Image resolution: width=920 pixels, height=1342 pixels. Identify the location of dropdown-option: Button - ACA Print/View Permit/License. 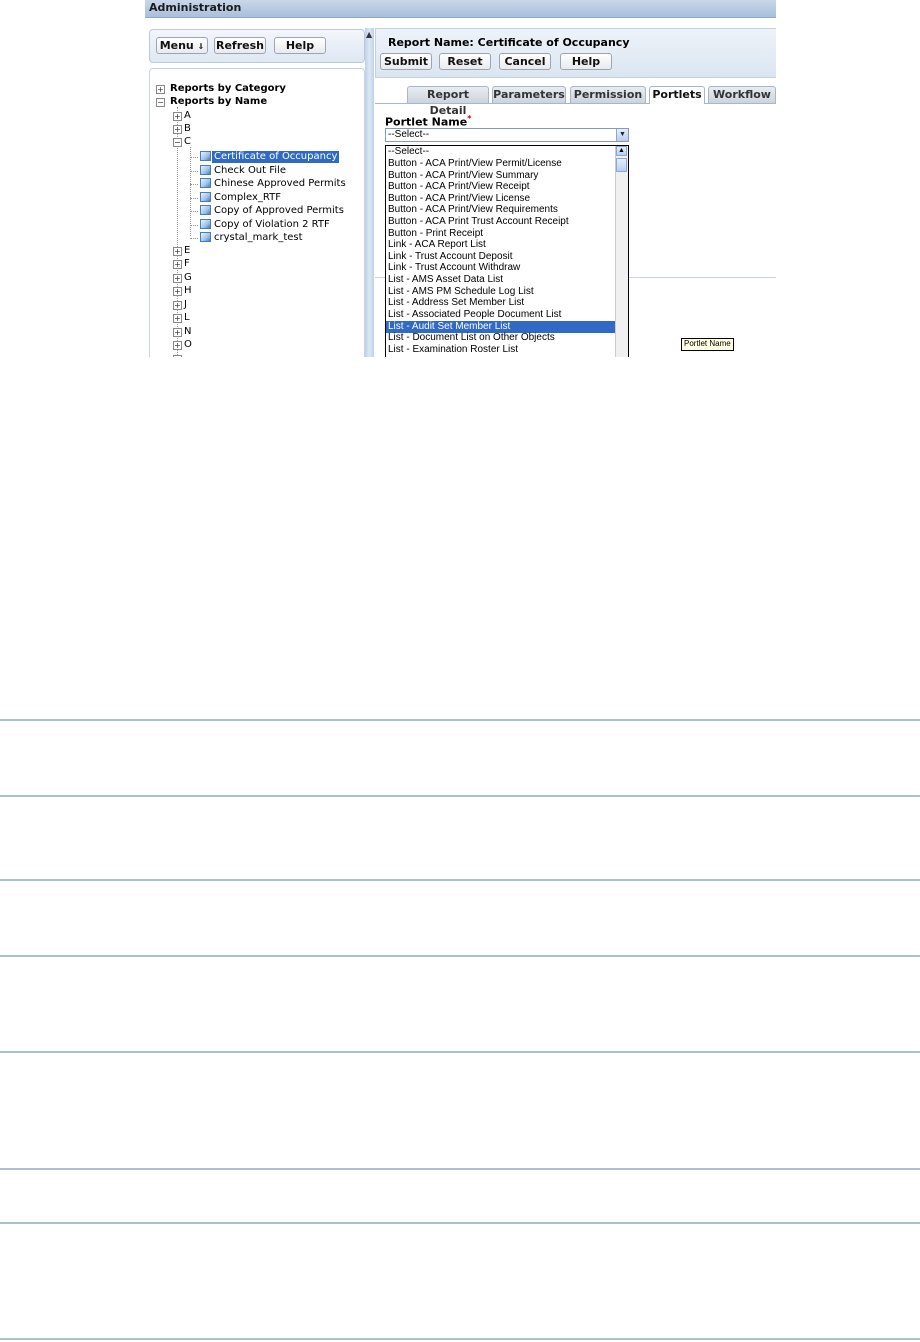
(500, 164).